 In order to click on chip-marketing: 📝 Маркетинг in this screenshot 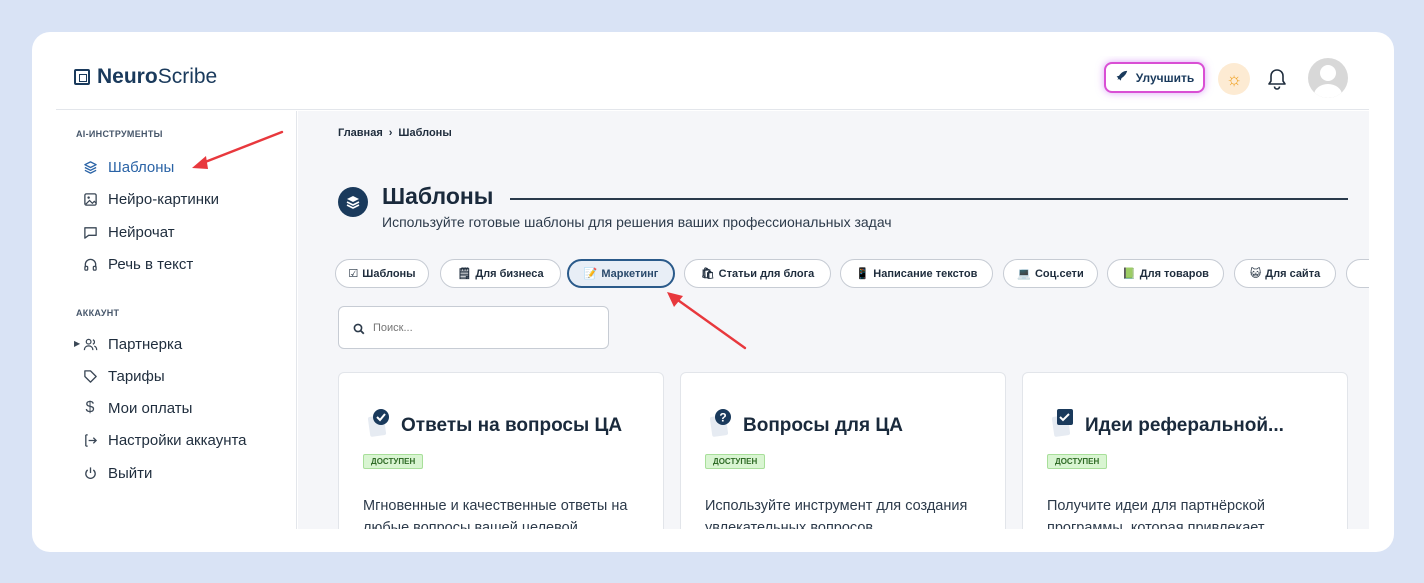, I will do `click(621, 273)`.